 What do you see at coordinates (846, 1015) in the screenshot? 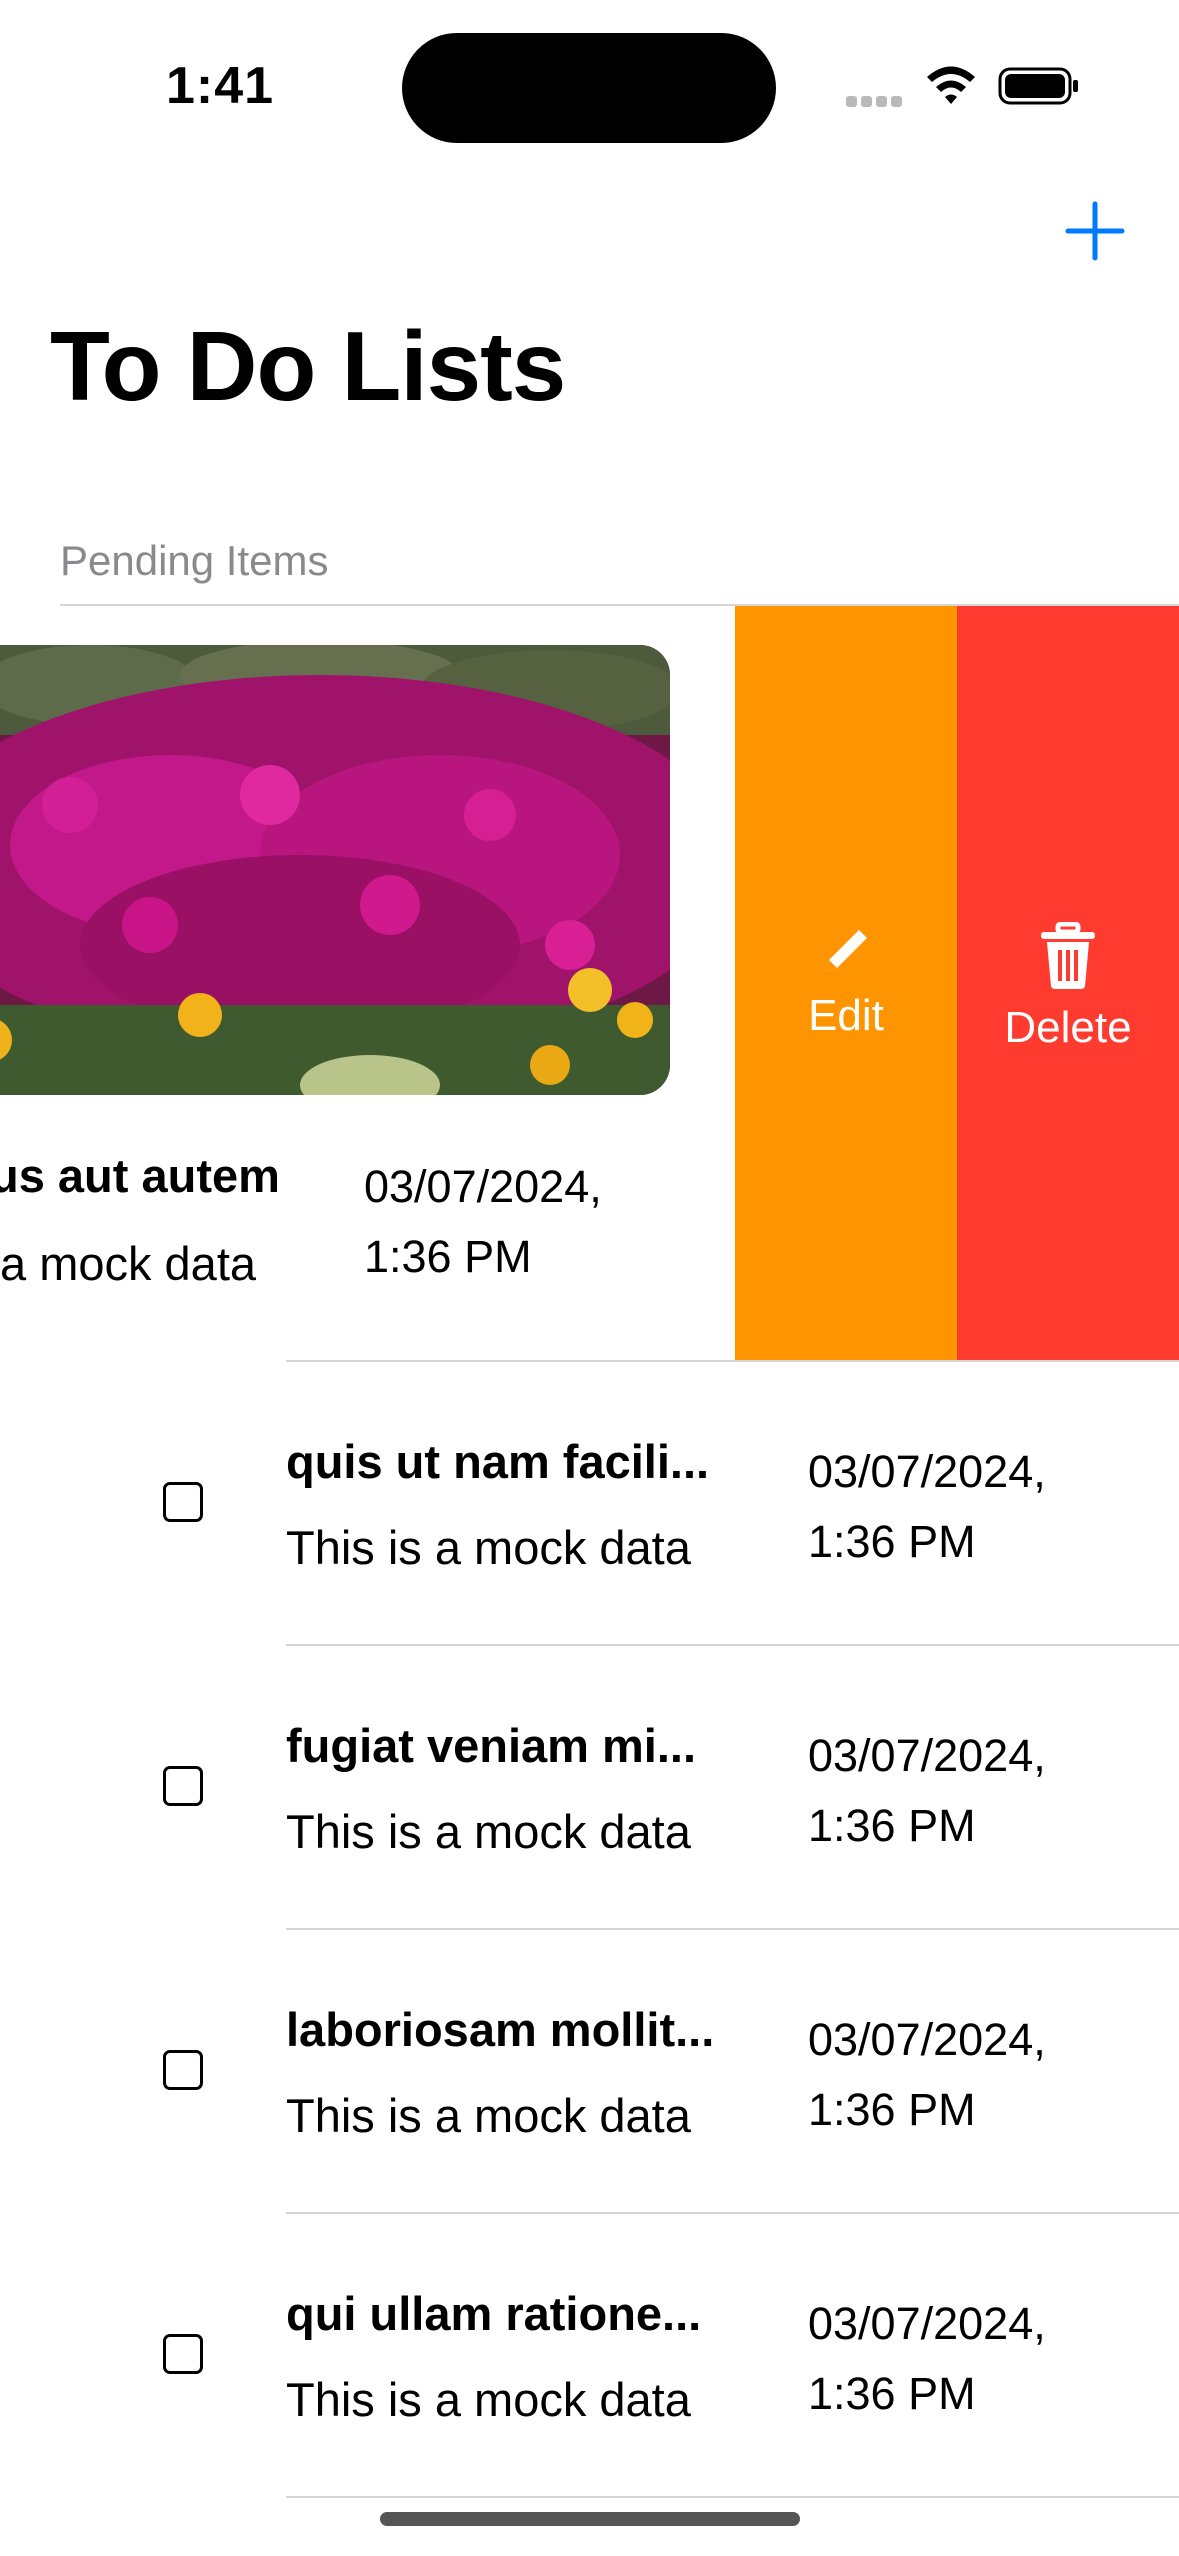
I see `edit-label: Edit` at bounding box center [846, 1015].